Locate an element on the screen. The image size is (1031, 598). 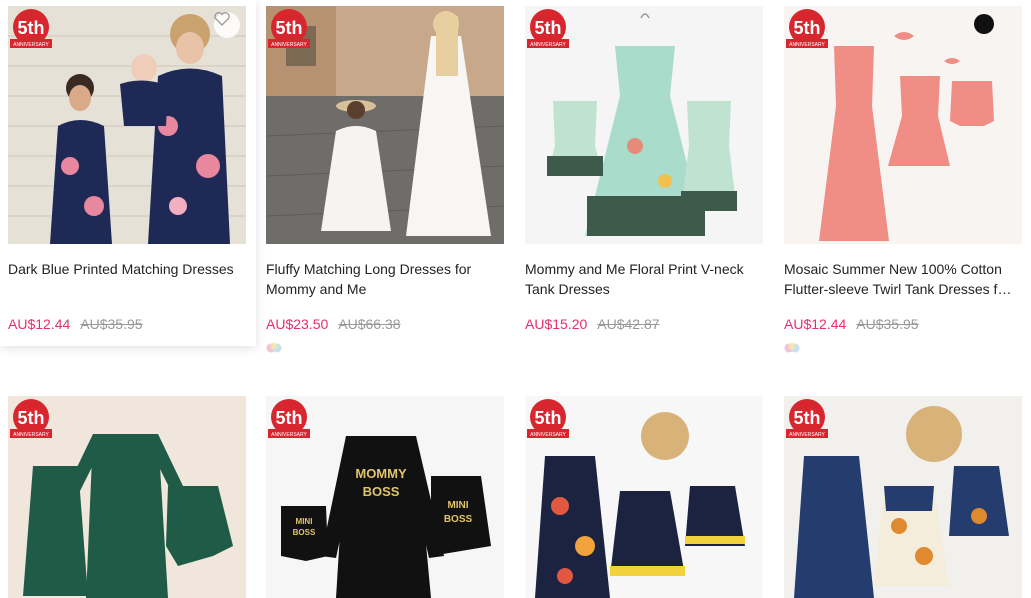
svg-text: MOMMY is located at coordinates (381, 473).